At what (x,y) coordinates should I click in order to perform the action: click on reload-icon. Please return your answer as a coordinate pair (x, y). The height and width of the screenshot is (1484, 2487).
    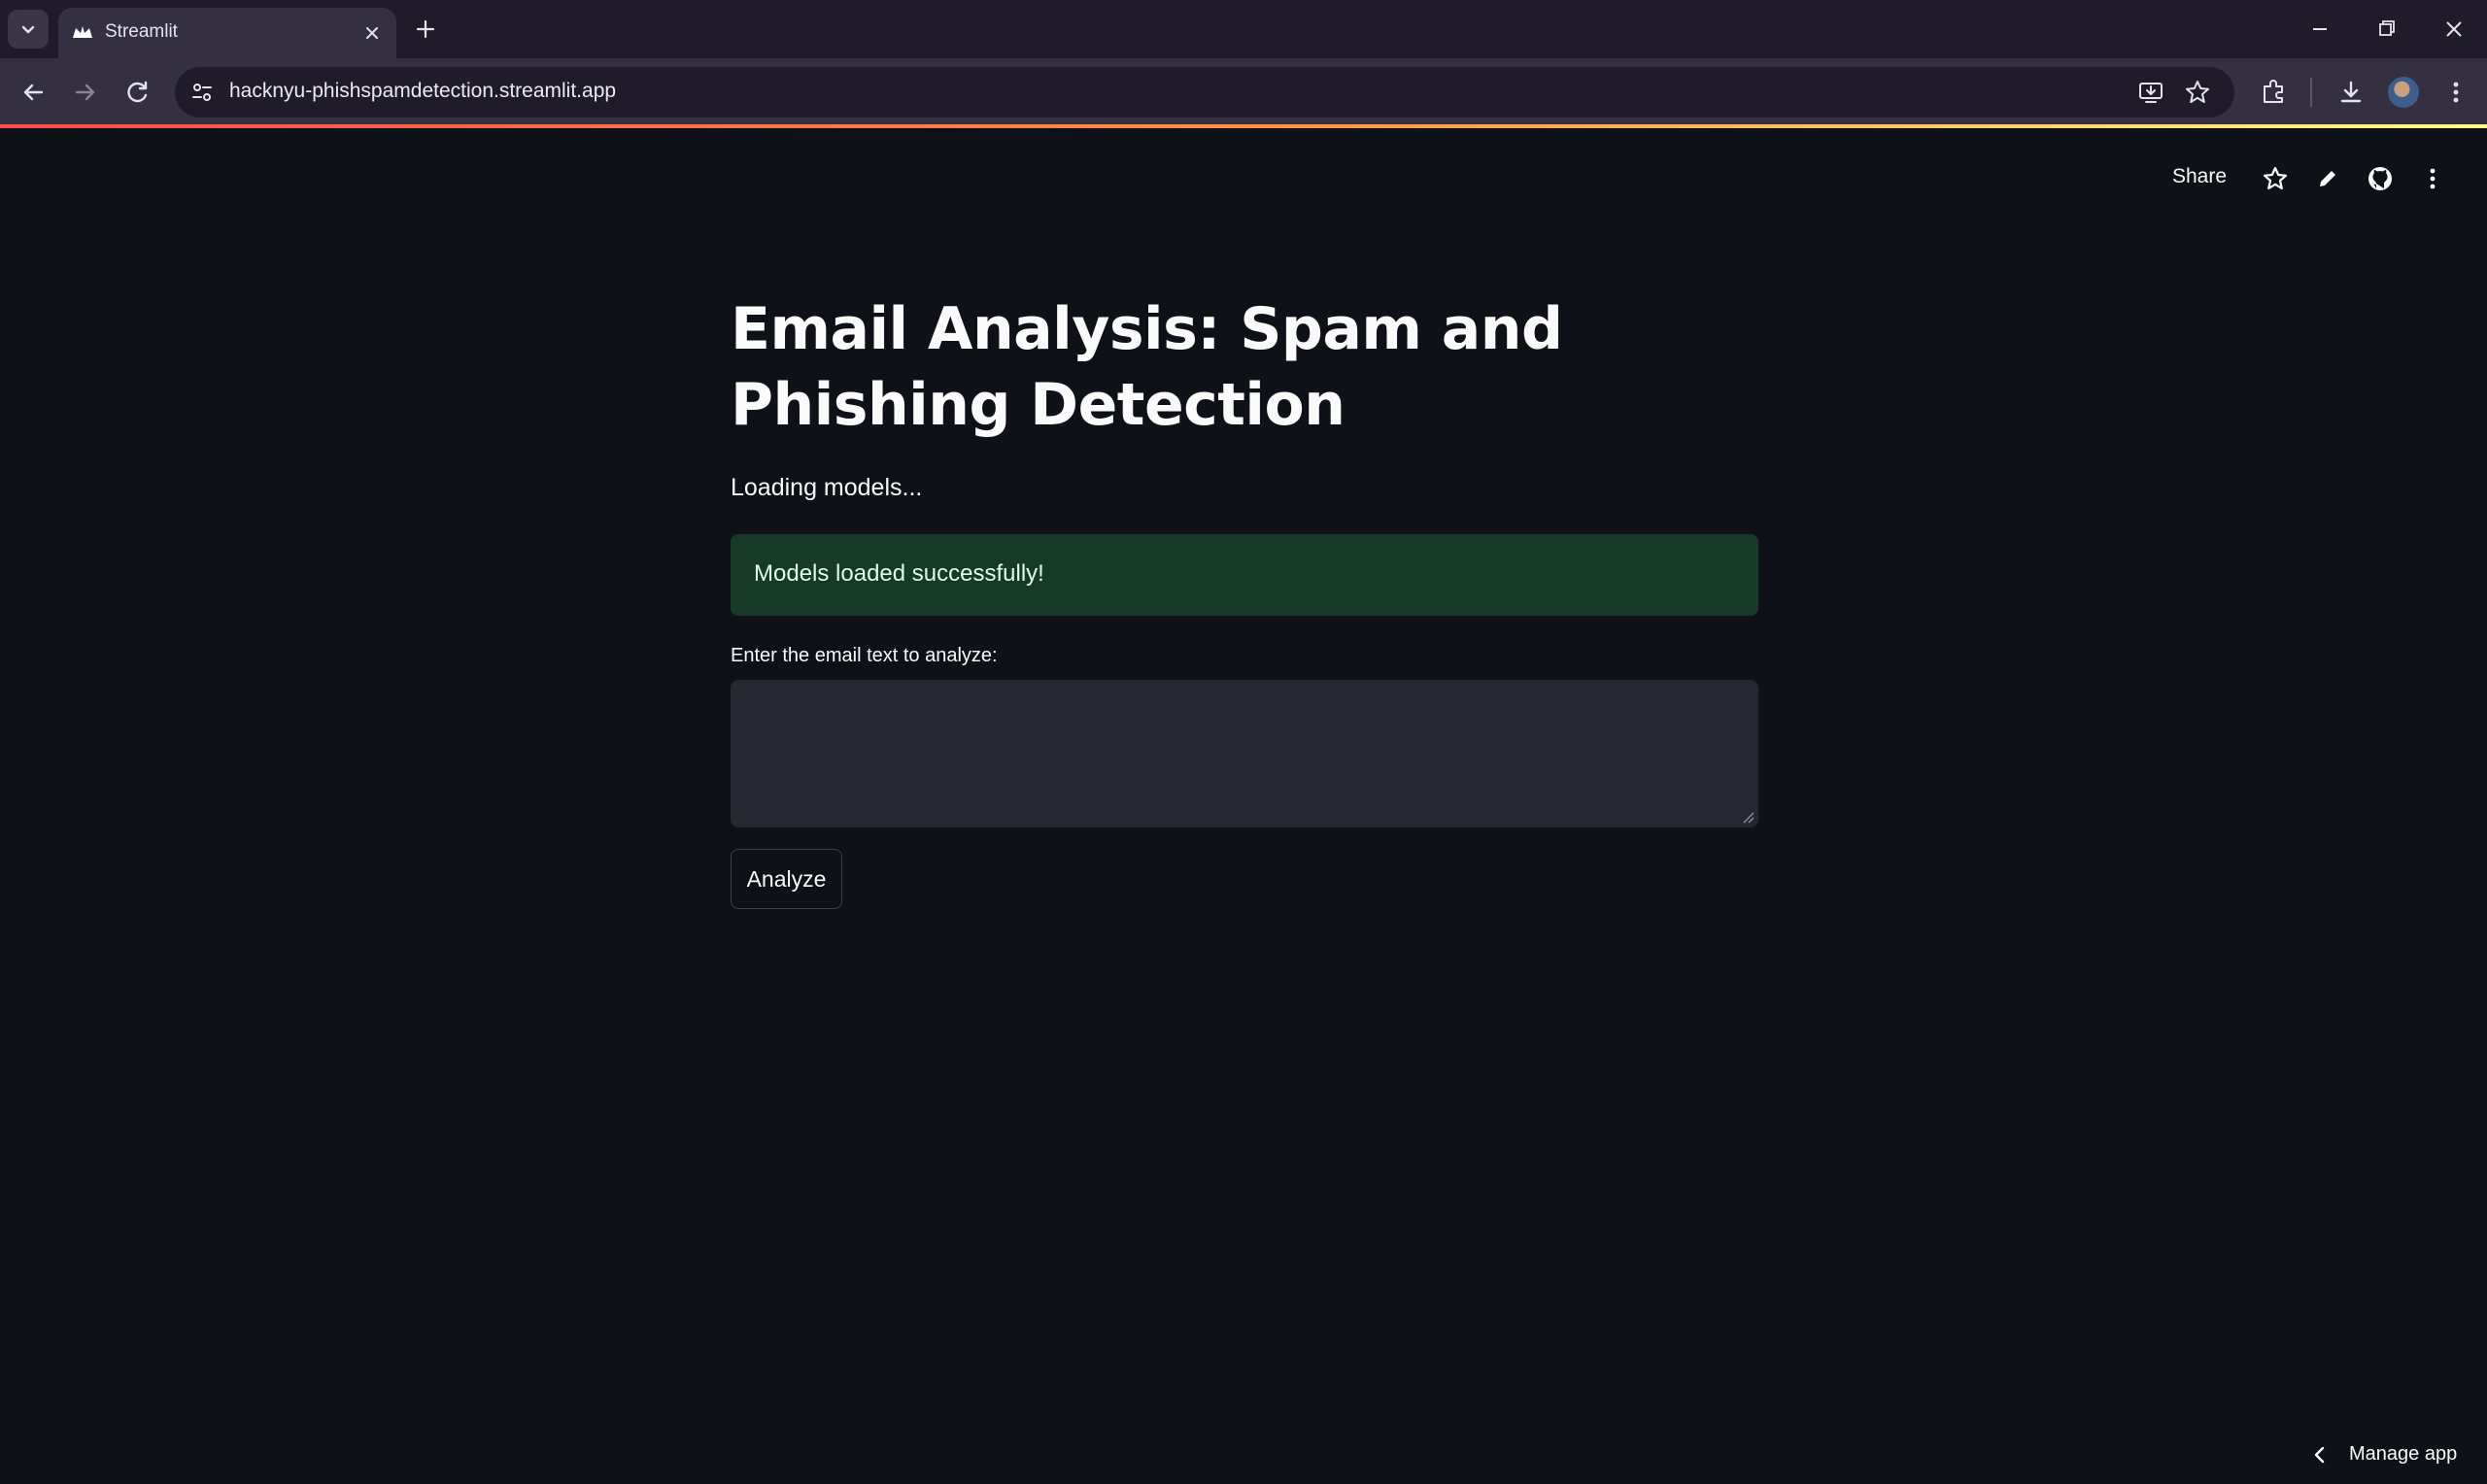
    Looking at the image, I should click on (137, 92).